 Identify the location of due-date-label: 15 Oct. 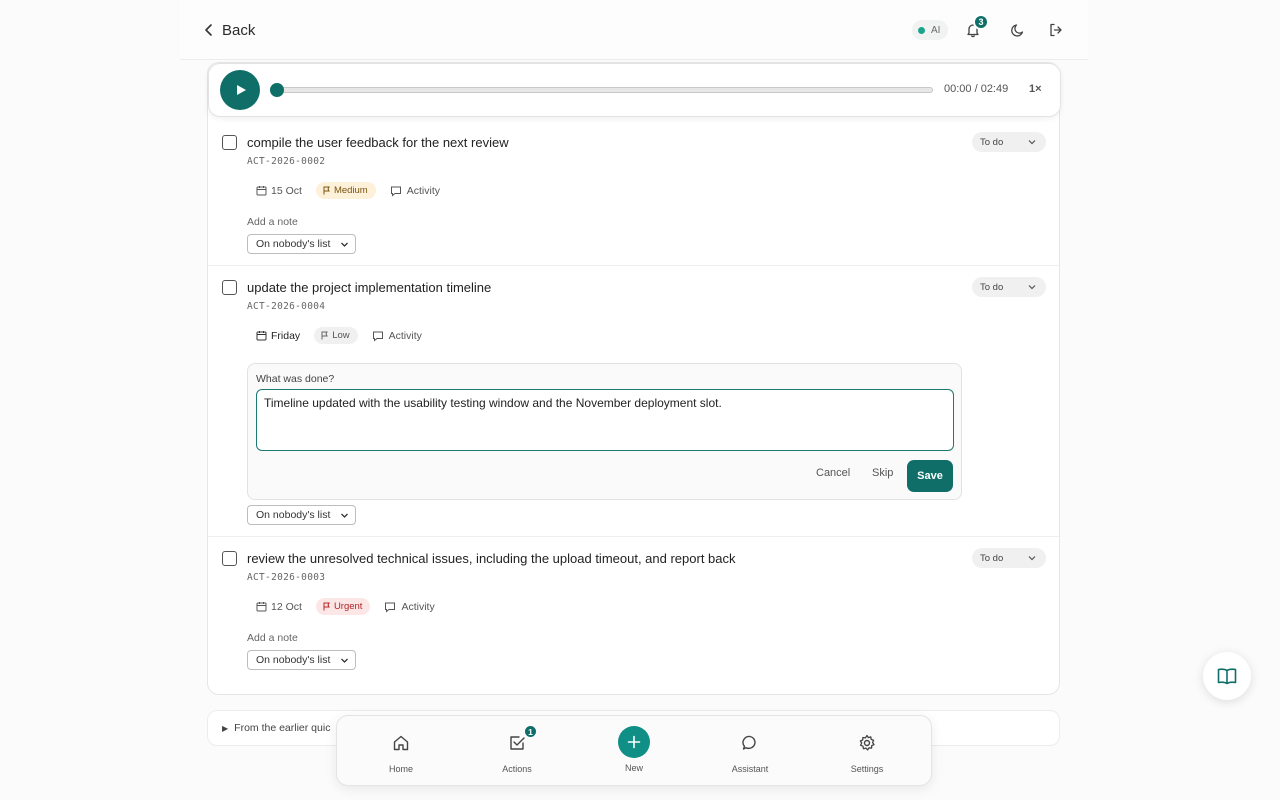
(286, 190).